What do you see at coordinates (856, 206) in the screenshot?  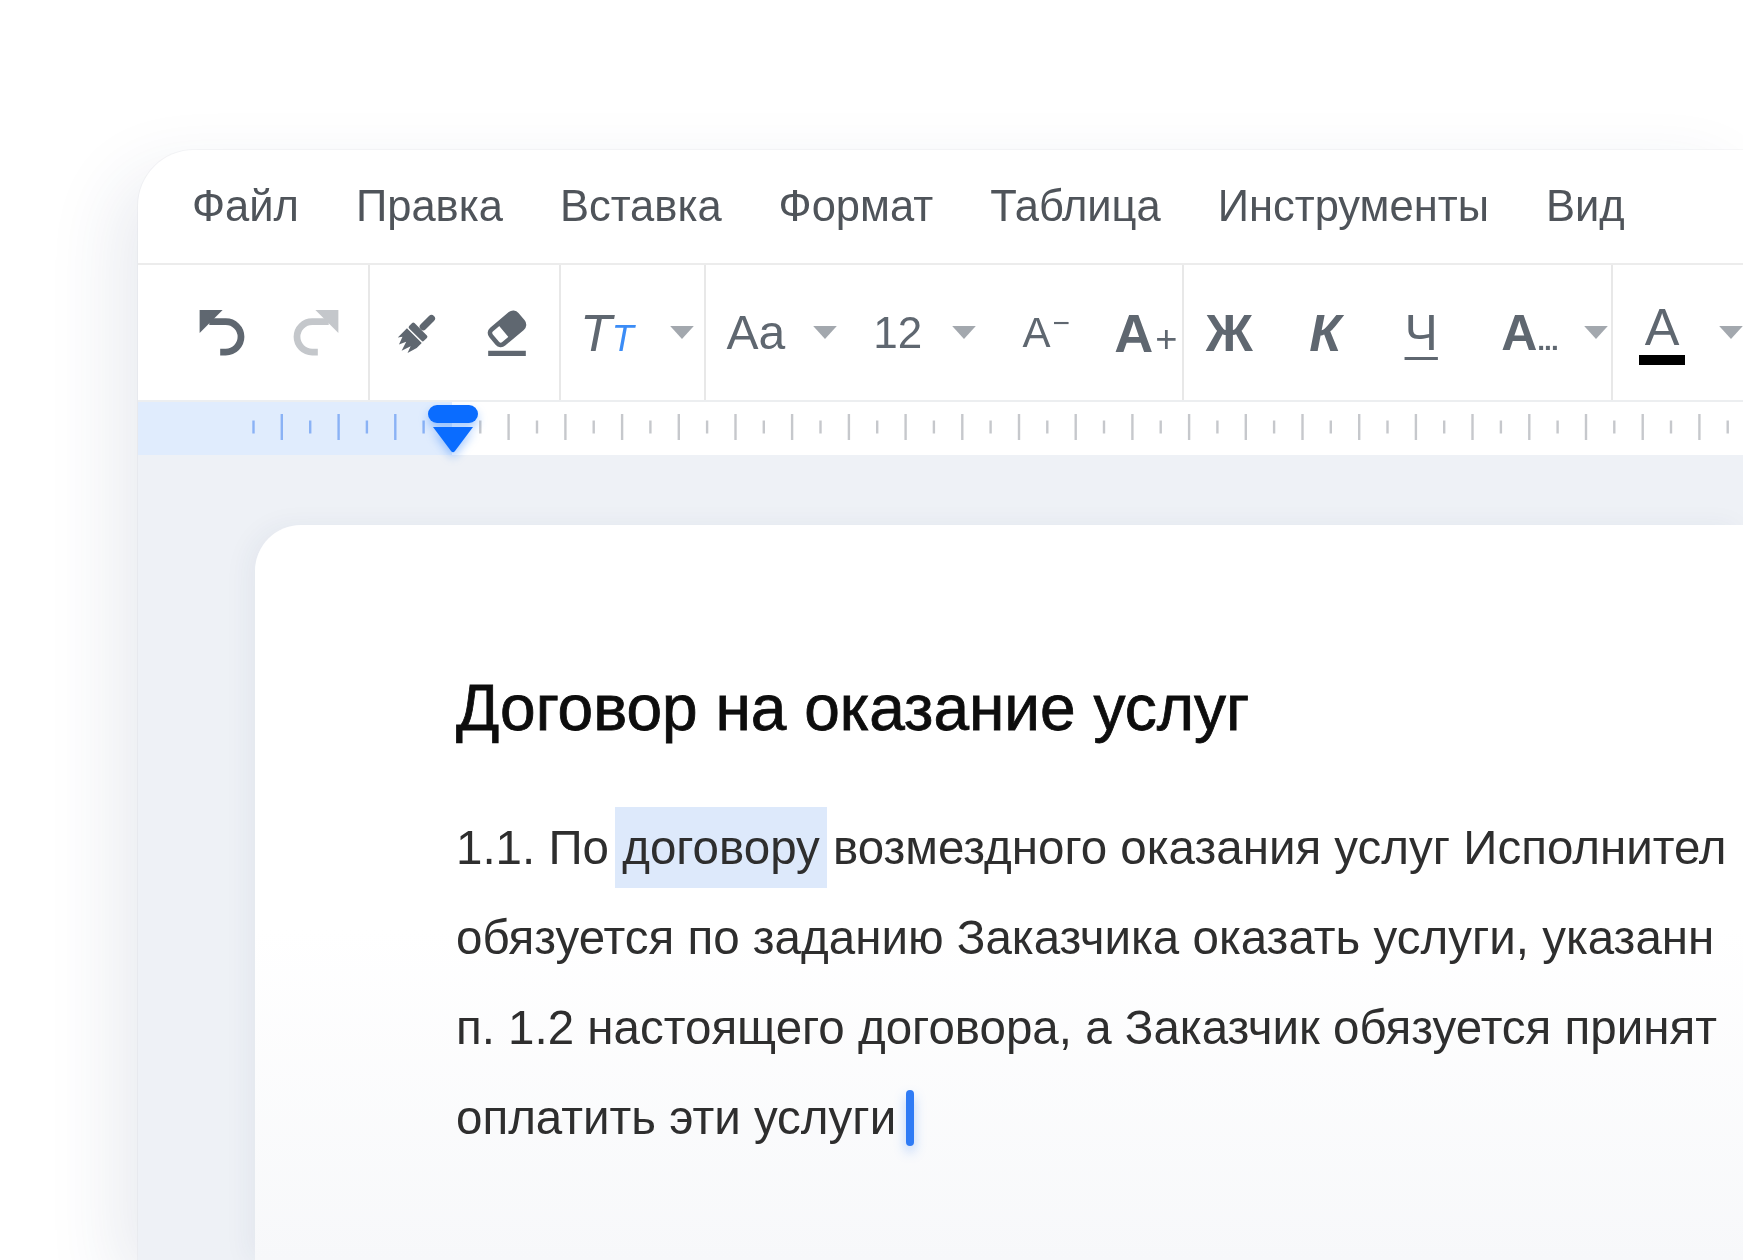 I see `menu-item: Формат` at bounding box center [856, 206].